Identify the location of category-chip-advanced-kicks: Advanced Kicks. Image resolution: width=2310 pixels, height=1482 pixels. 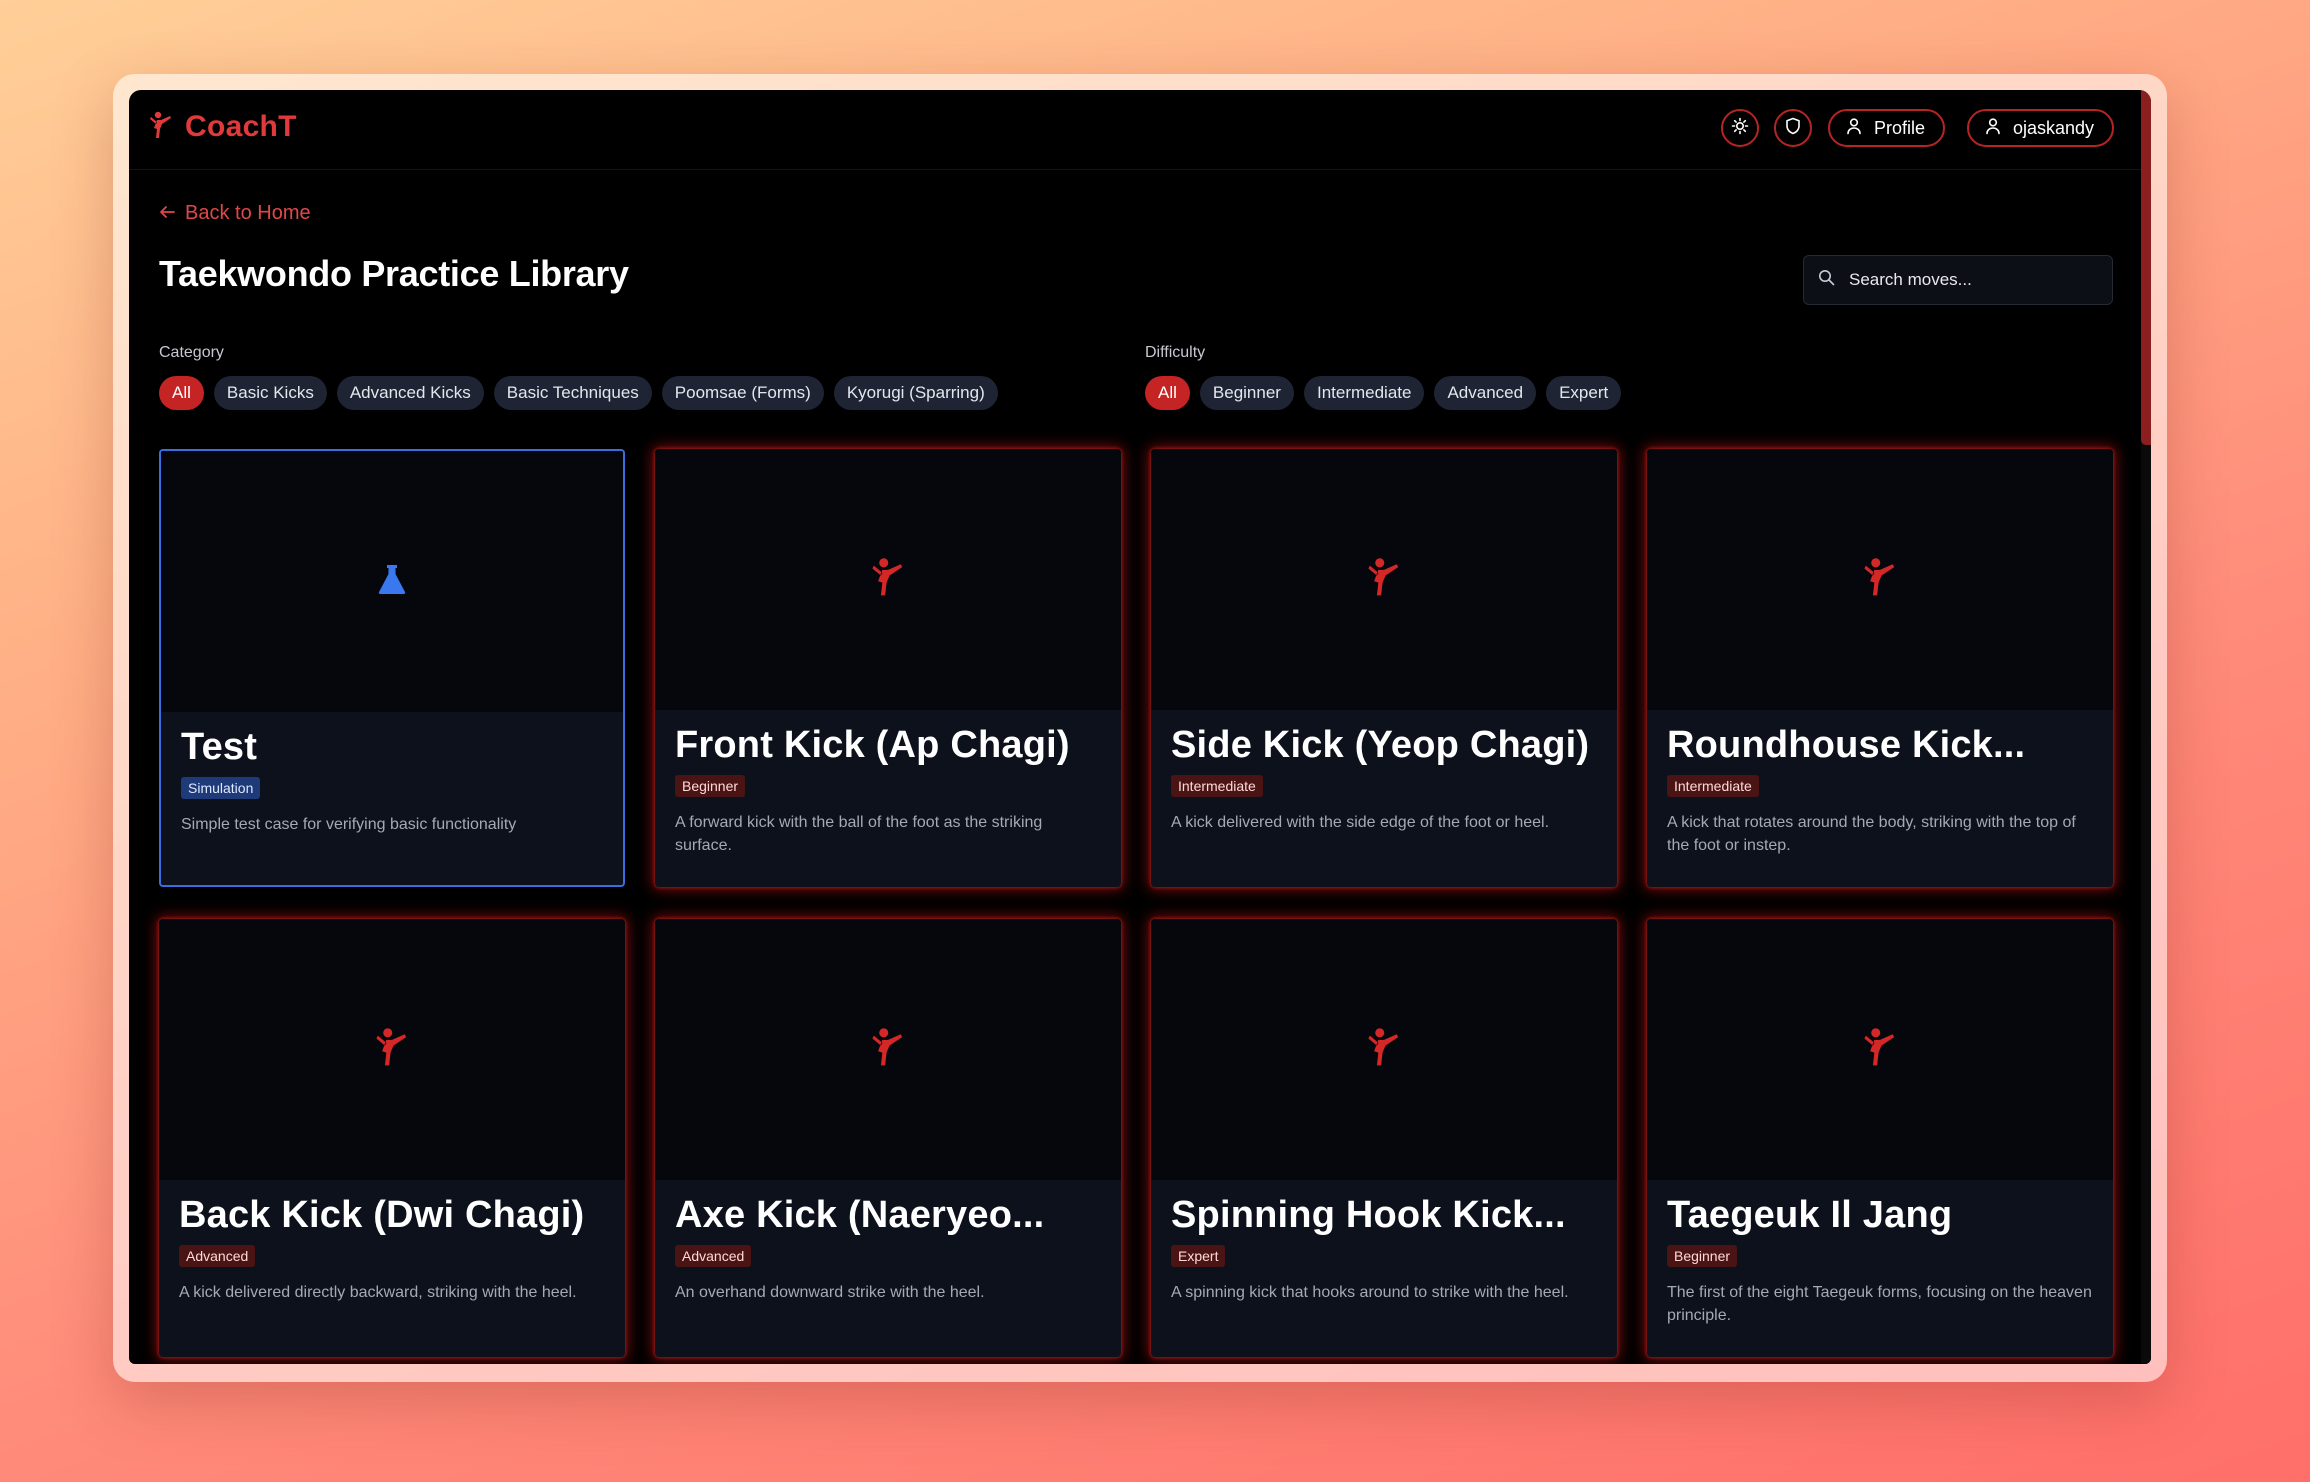
(410, 393).